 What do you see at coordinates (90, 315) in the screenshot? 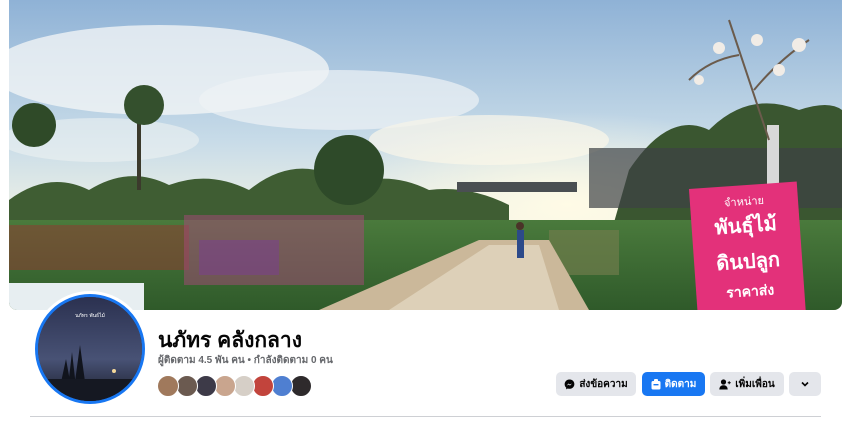
I see `avatar-caption: นภัทร พันธ์ไม้` at bounding box center [90, 315].